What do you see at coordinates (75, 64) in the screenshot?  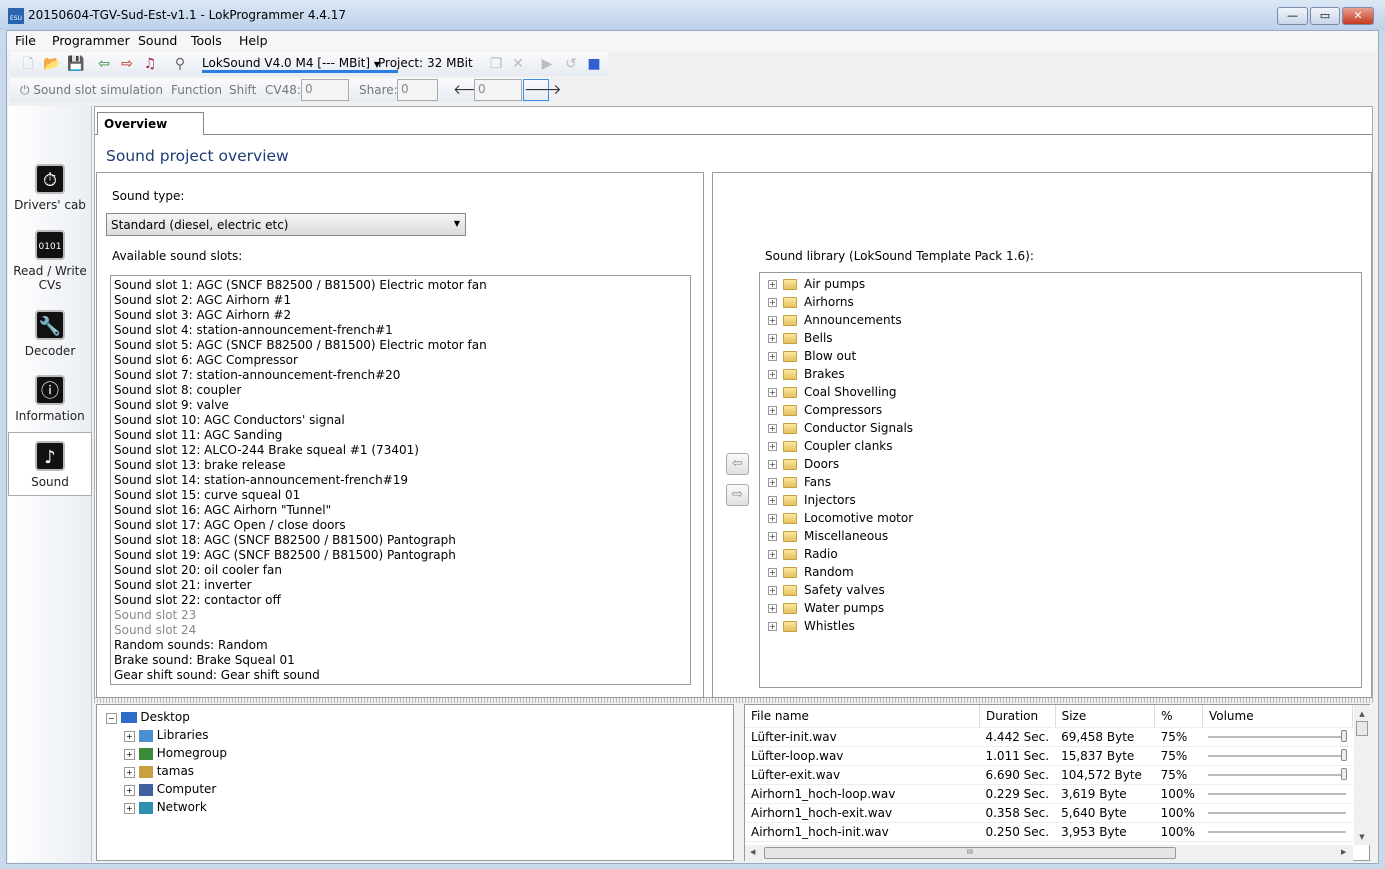 I see `save-icon: 💾` at bounding box center [75, 64].